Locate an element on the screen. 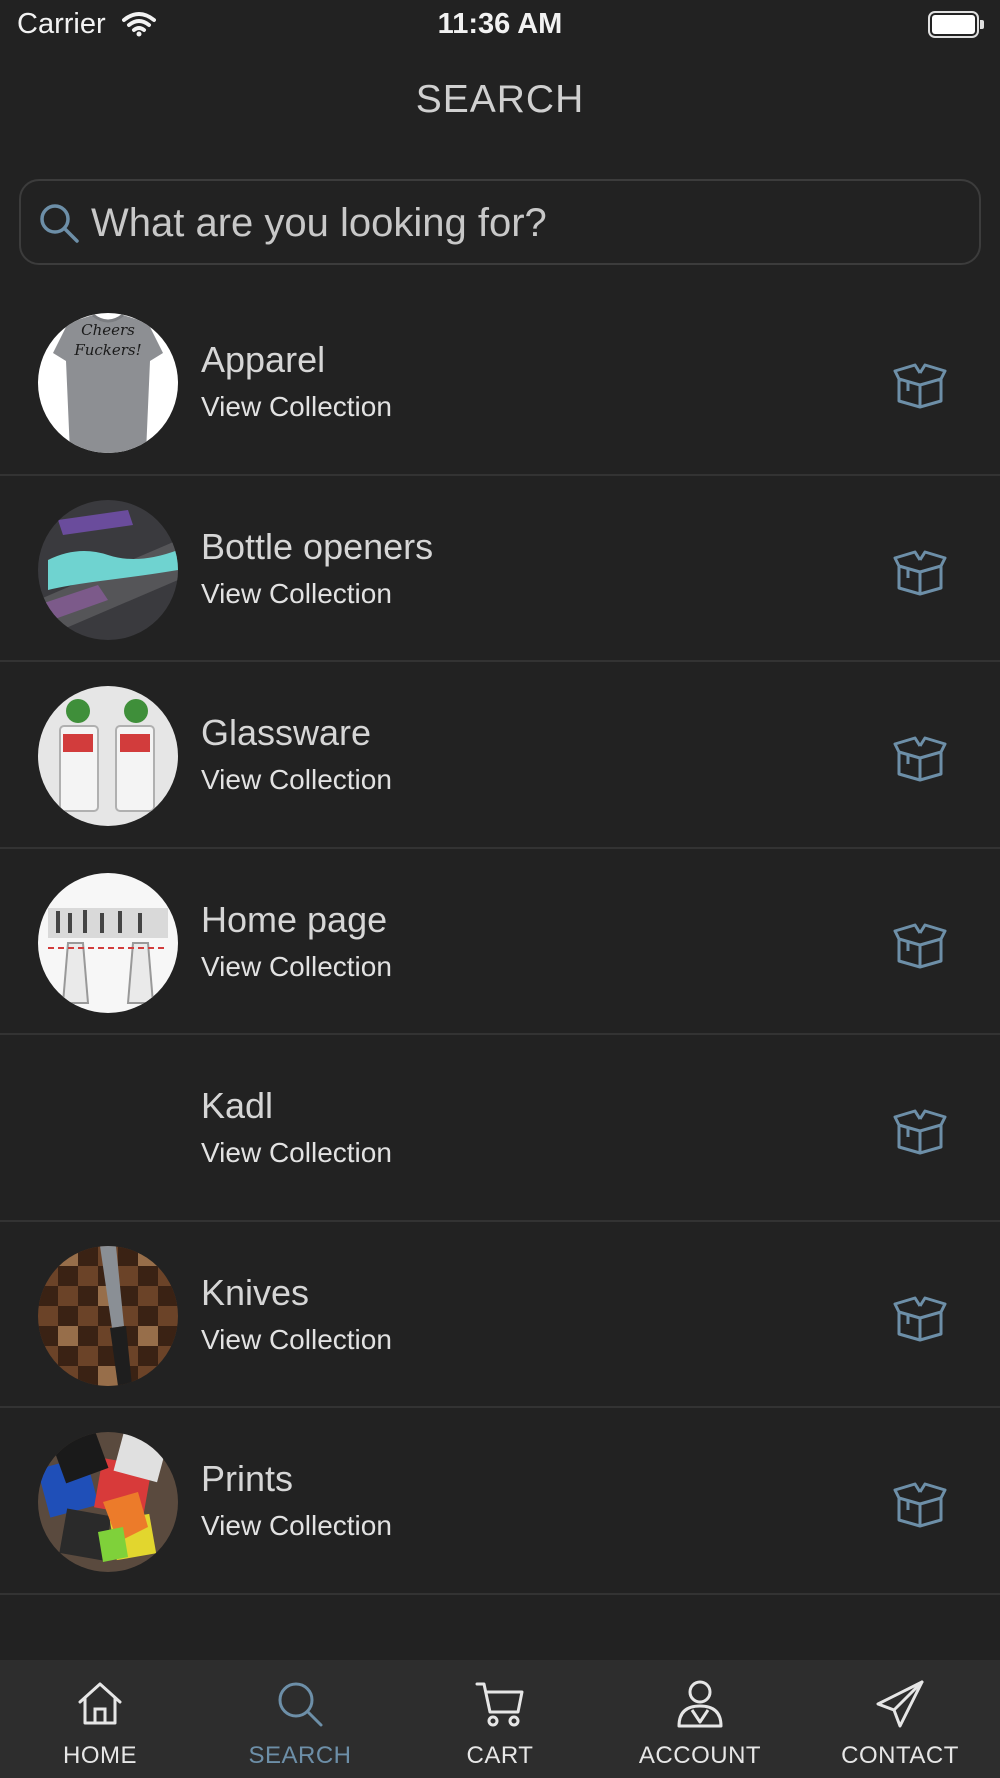  home-icon is located at coordinates (100, 1706).